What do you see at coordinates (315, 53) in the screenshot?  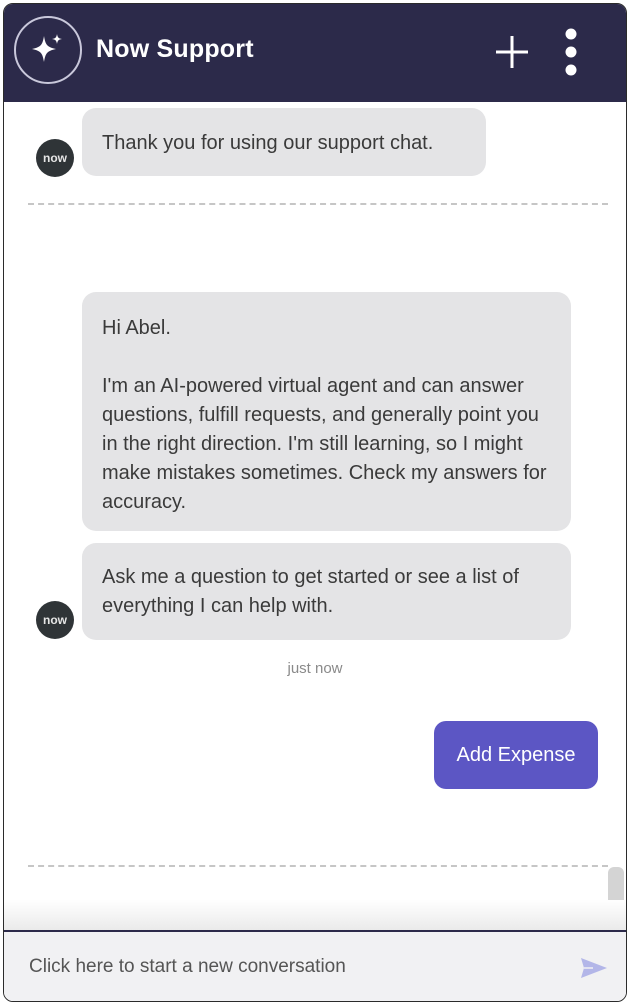 I see `chat-header: Now Support` at bounding box center [315, 53].